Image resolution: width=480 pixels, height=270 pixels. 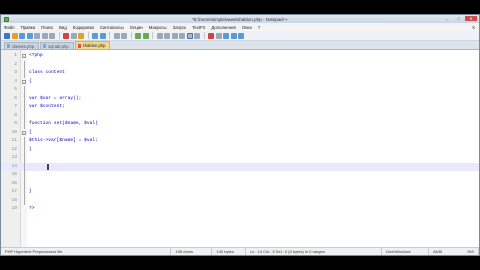 I want to click on indent-guide-icon, so click(x=189, y=35).